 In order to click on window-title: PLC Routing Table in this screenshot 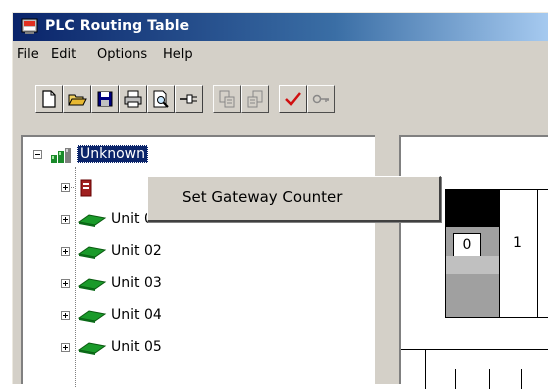, I will do `click(117, 26)`.